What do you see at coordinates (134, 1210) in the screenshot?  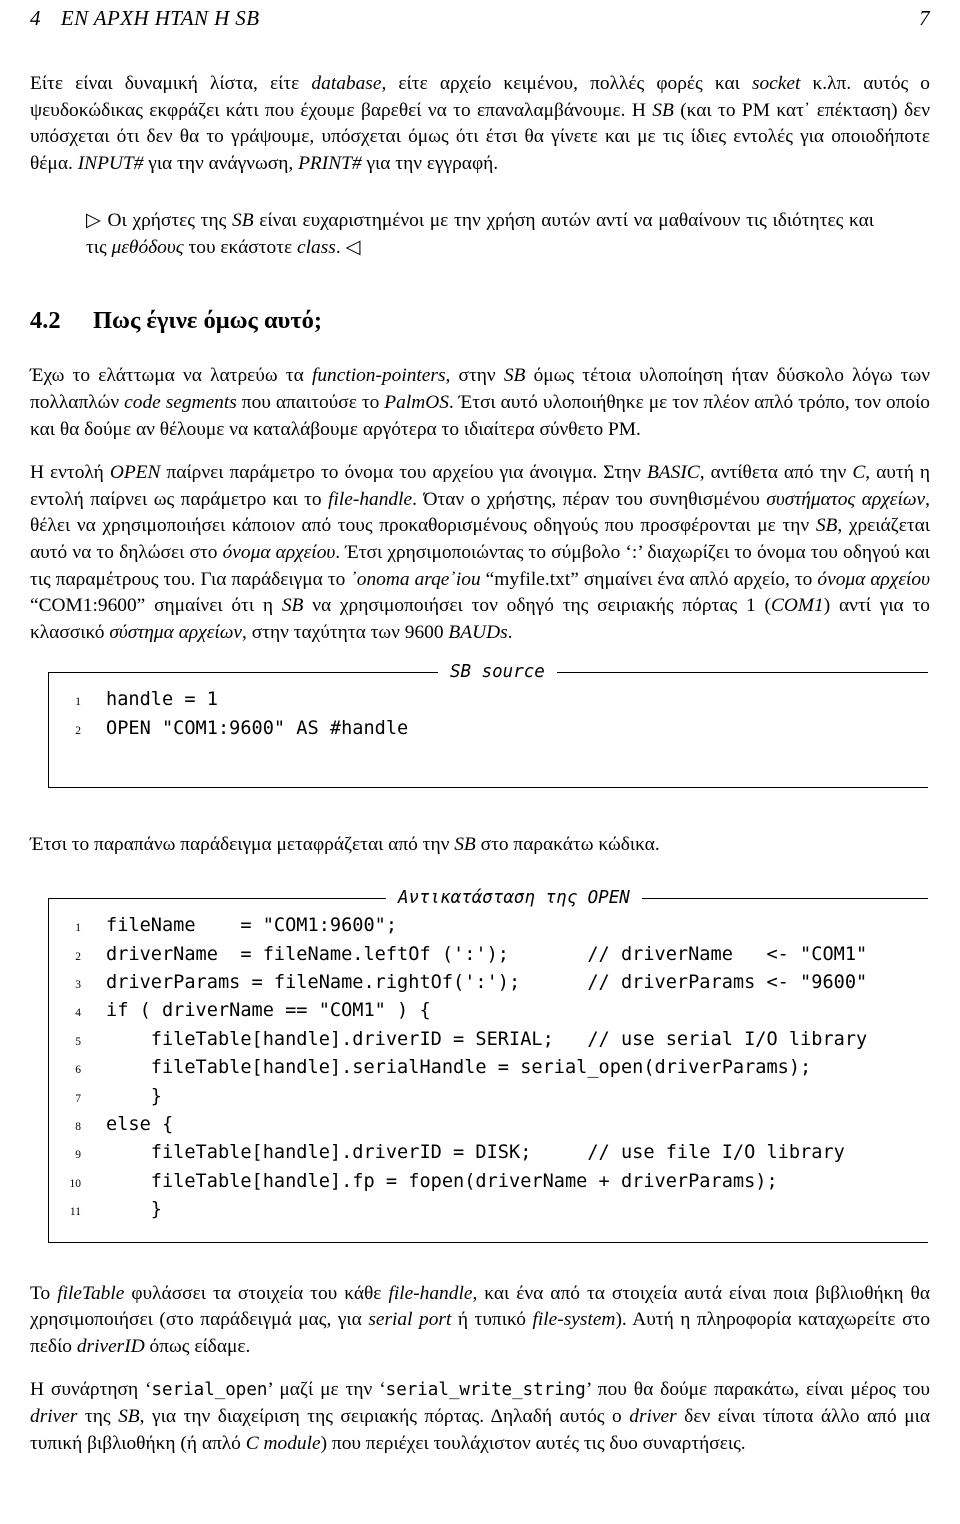 I see `code-text: }` at bounding box center [134, 1210].